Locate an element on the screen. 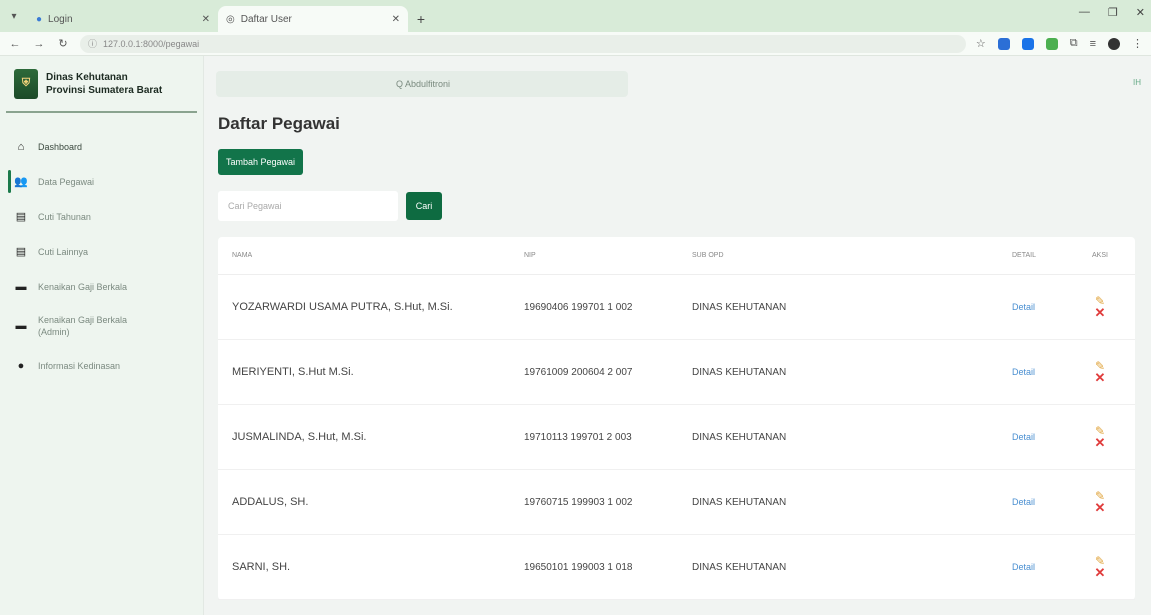  puzzle-icon: ⧉ is located at coordinates (1074, 43).